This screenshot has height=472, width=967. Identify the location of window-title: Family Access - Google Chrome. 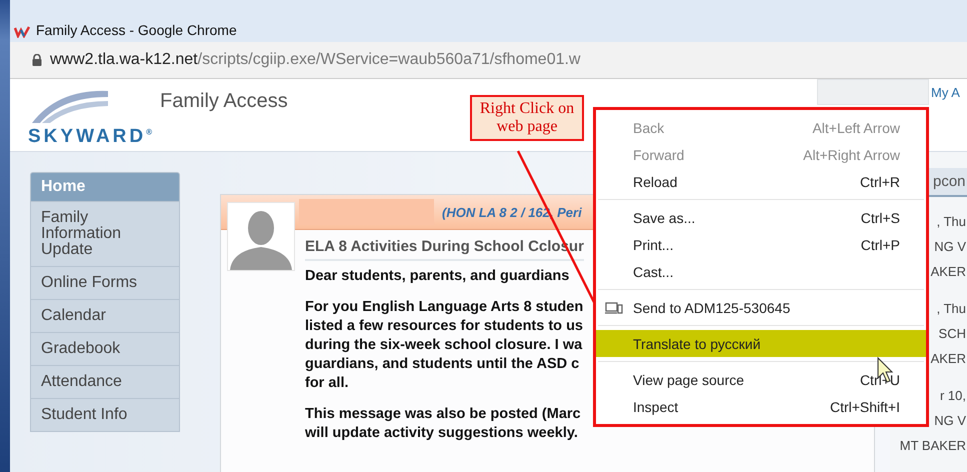
(136, 30).